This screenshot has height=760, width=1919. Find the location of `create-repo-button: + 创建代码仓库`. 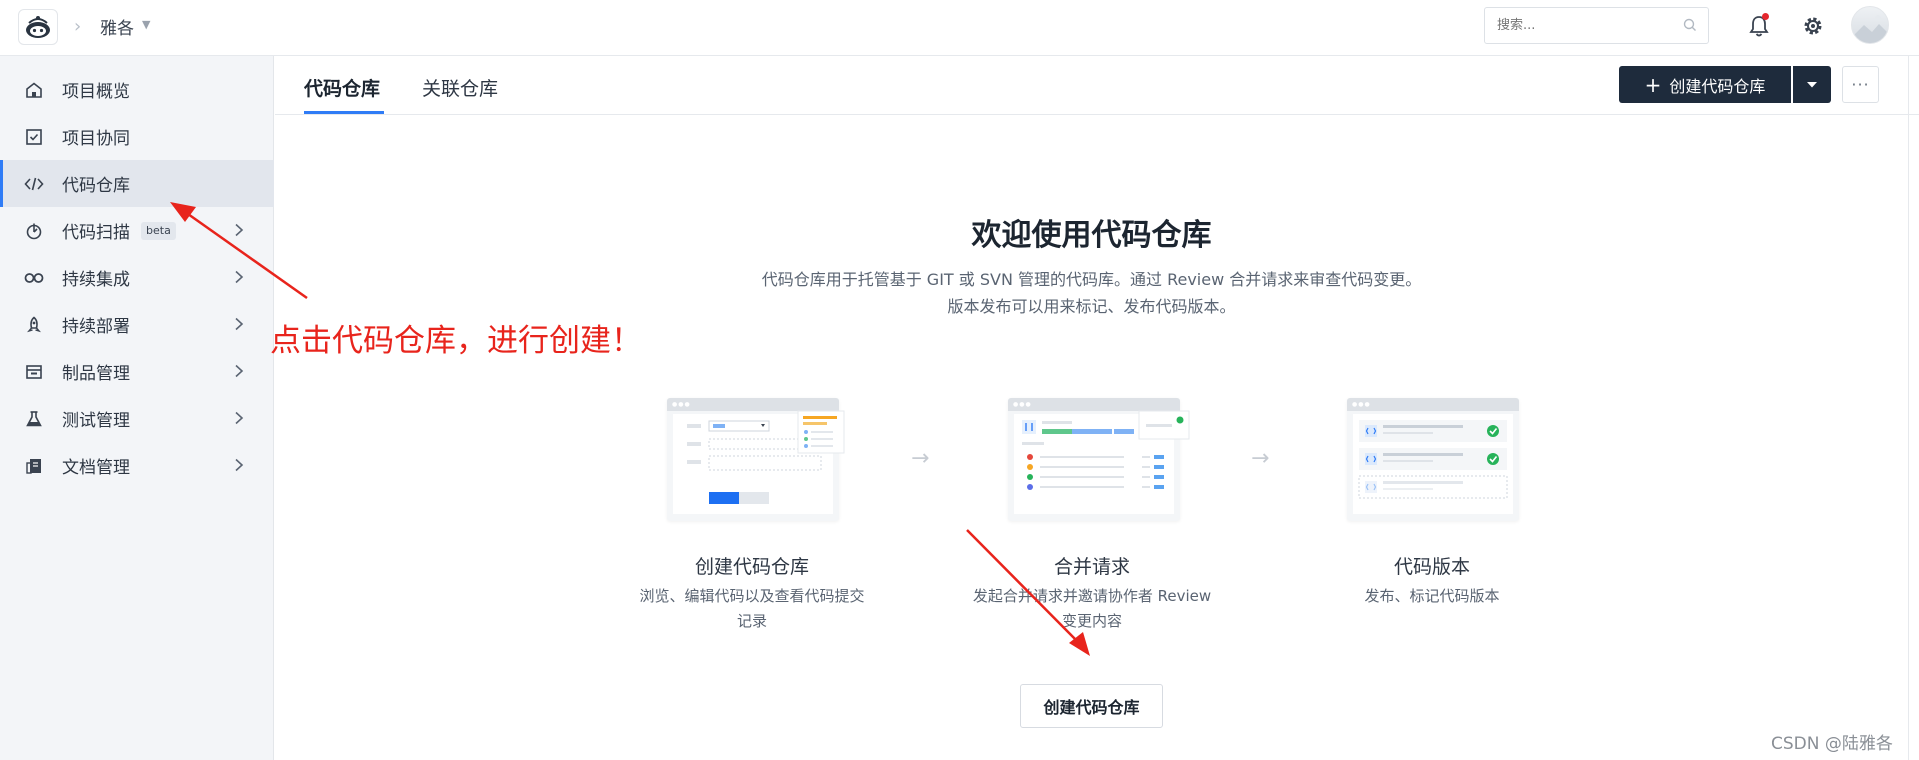

create-repo-button: + 创建代码仓库 is located at coordinates (1705, 84).